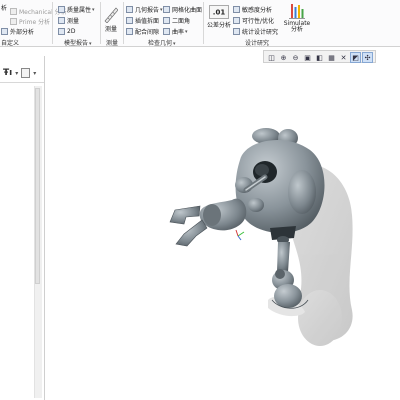  I want to click on zoom-fit-icon: ◫, so click(271, 57).